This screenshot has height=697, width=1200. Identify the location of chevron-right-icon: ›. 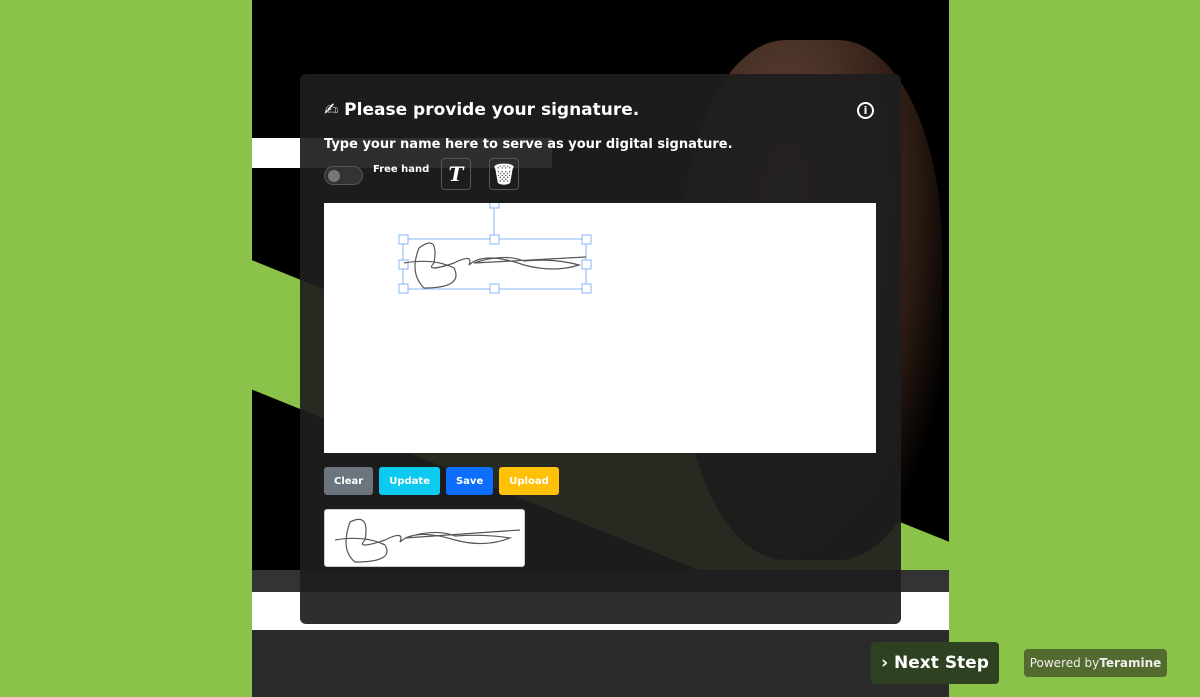
(888, 663).